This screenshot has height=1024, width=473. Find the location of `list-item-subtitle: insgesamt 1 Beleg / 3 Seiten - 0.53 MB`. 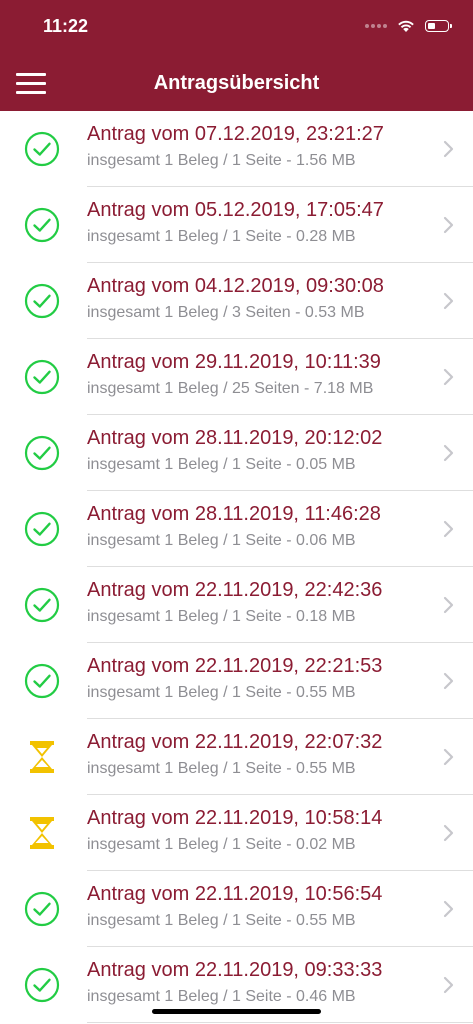

list-item-subtitle: insgesamt 1 Beleg / 3 Seiten - 0.53 MB is located at coordinates (226, 312).